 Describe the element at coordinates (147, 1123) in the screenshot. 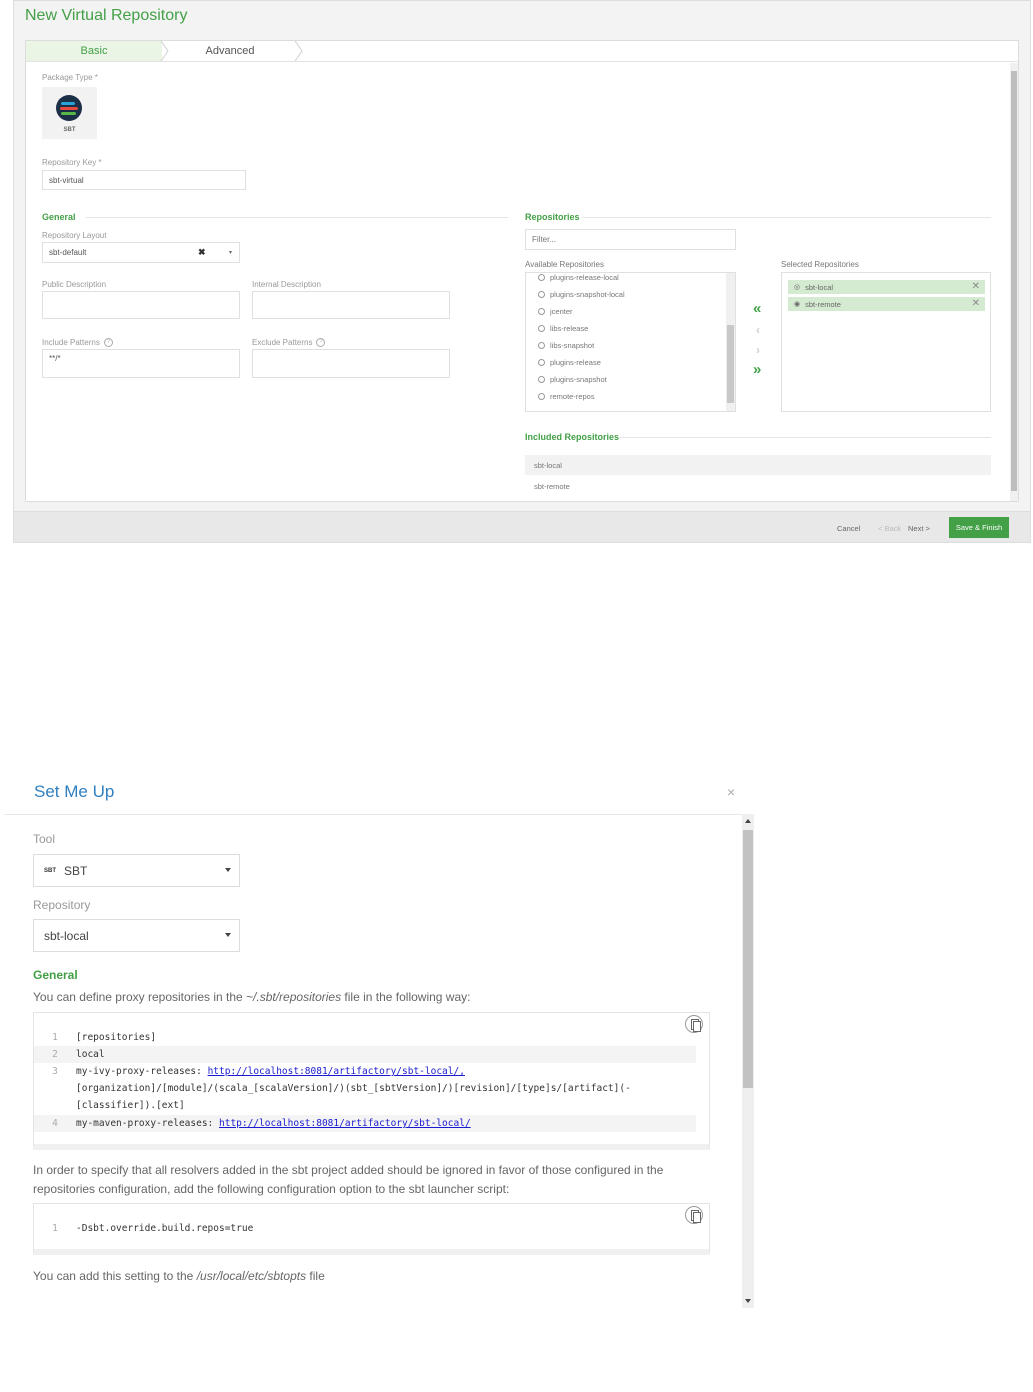

I see `code-text: my-maven-proxy-releases:` at that location.